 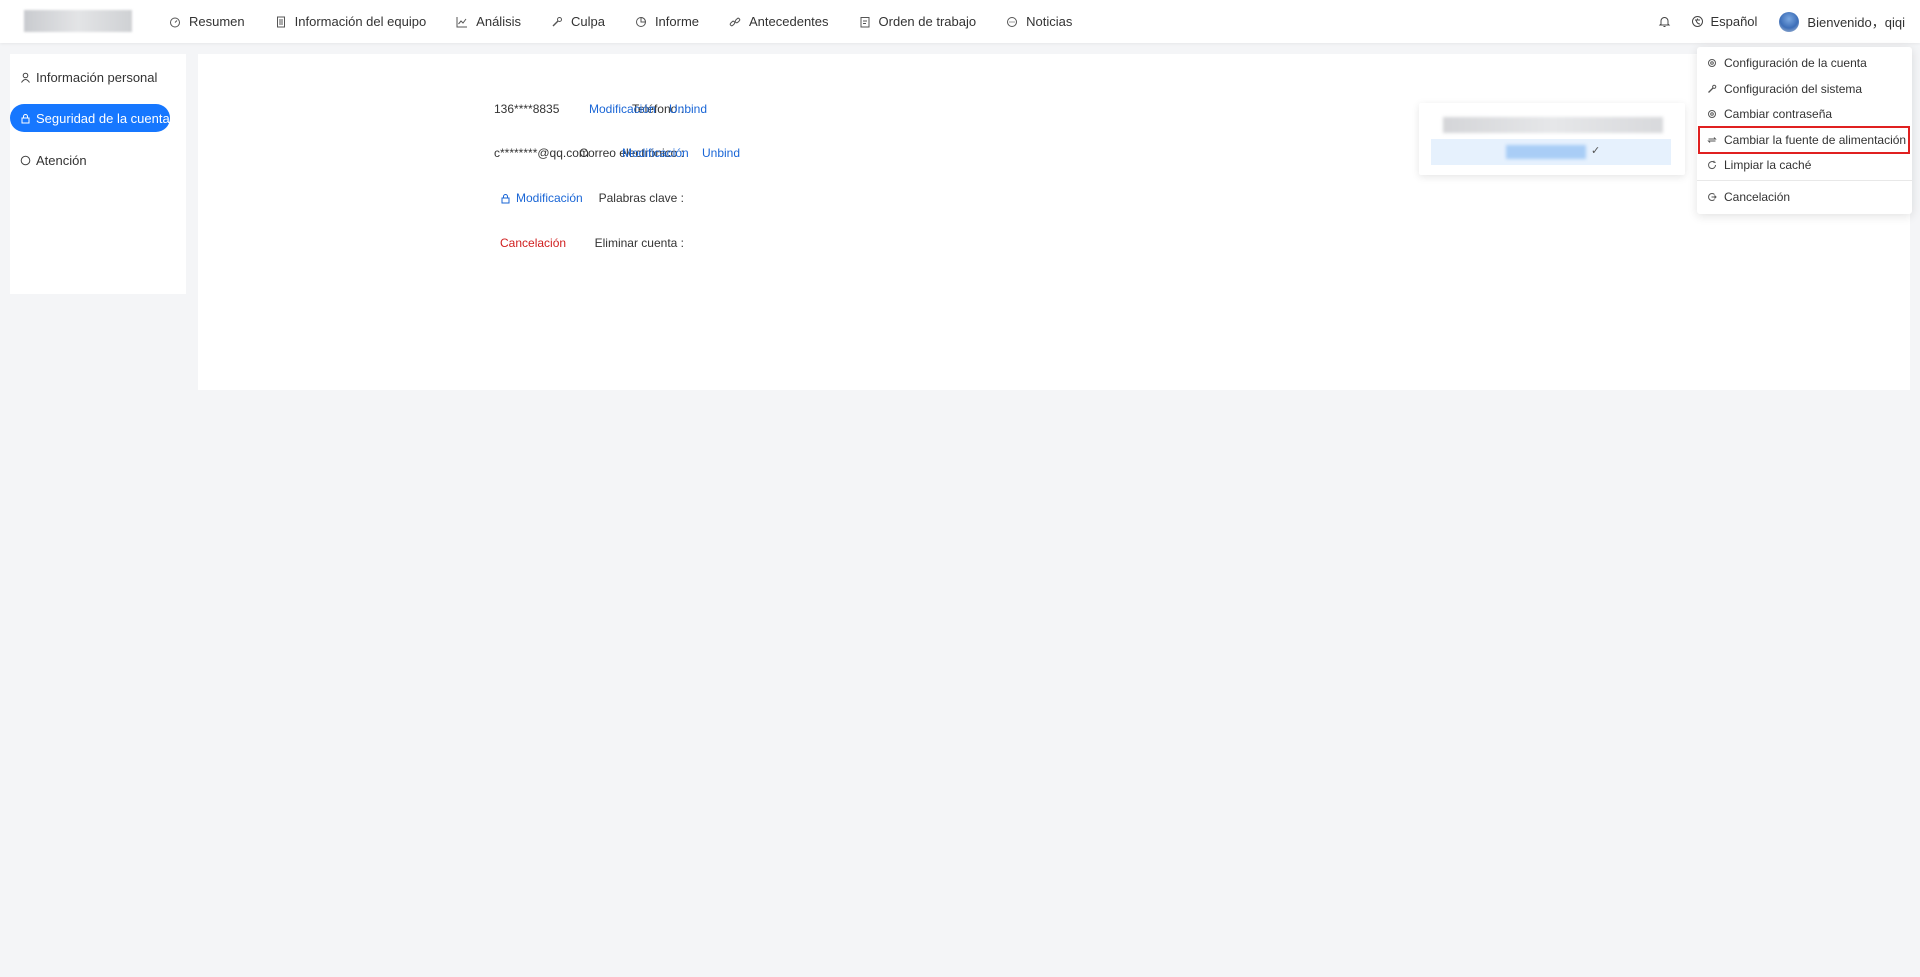 What do you see at coordinates (1804, 180) in the screenshot?
I see `menu-divider` at bounding box center [1804, 180].